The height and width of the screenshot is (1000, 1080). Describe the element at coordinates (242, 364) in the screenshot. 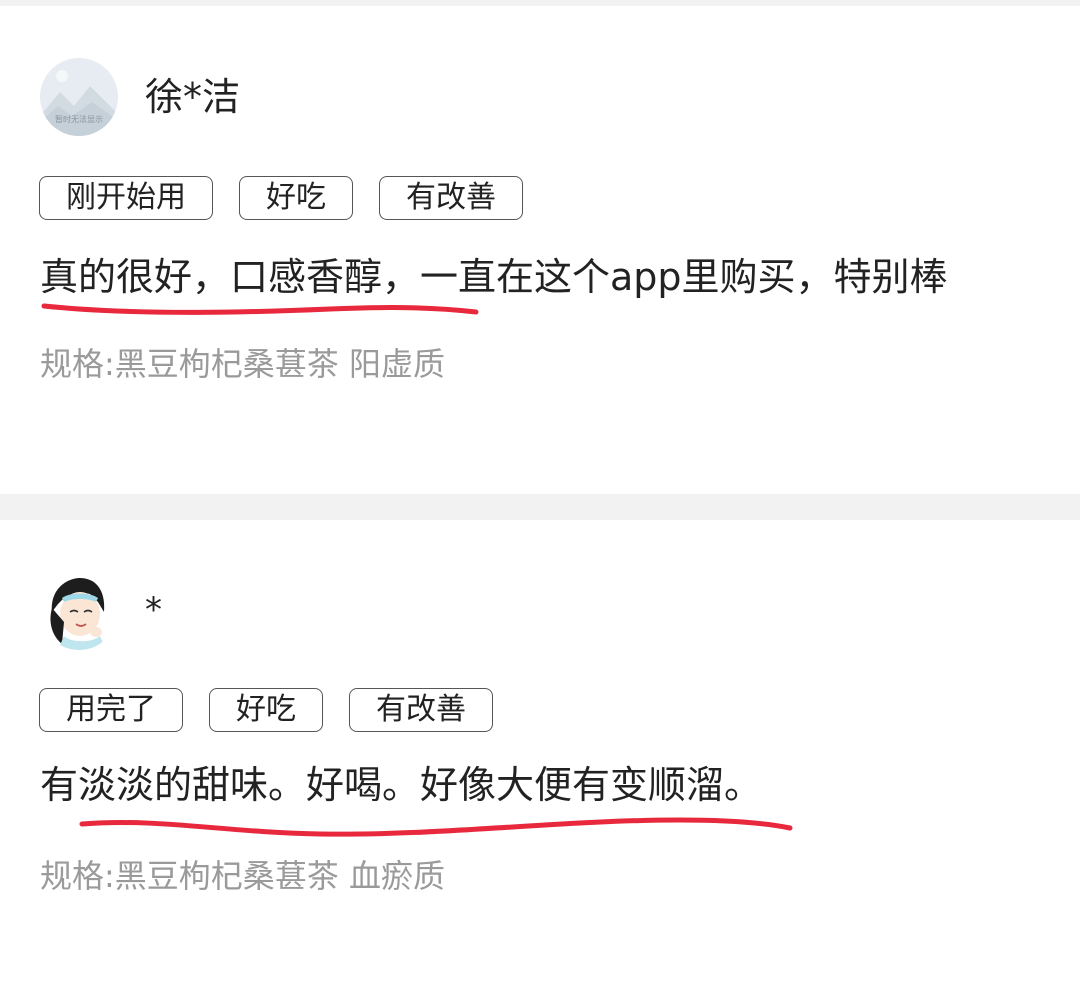

I see `spec-text: 规格:黑豆枸杞桑葚茶 阳虚质` at that location.